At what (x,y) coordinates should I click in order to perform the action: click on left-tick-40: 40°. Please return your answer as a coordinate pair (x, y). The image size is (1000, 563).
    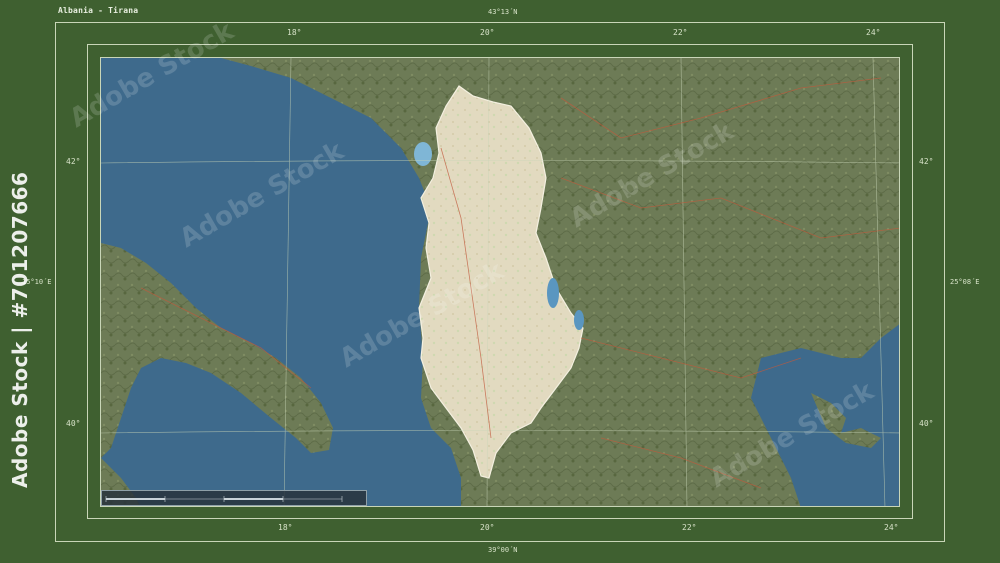
    Looking at the image, I should click on (73, 423).